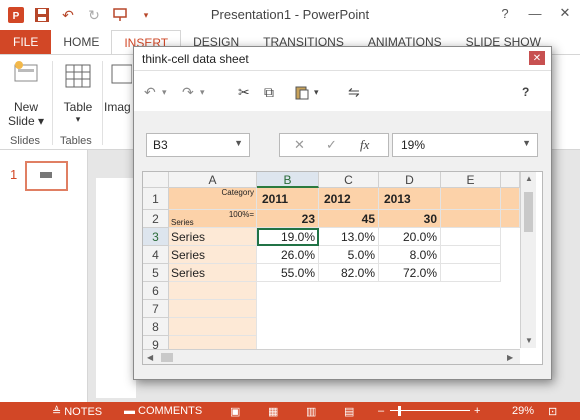  I want to click on scroll-up-icon: ▲, so click(529, 178).